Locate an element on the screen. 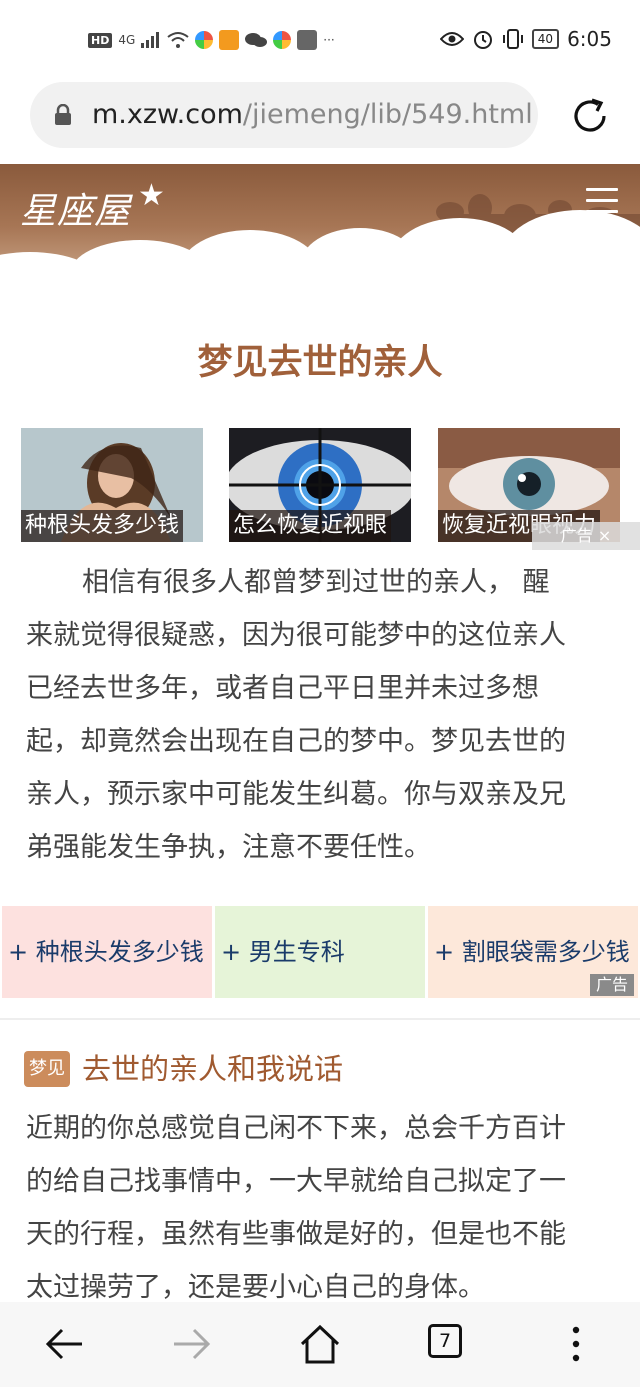 This screenshot has width=640, height=1387. link-box-3: + 割眼袋需多少钱广告 is located at coordinates (533, 952).